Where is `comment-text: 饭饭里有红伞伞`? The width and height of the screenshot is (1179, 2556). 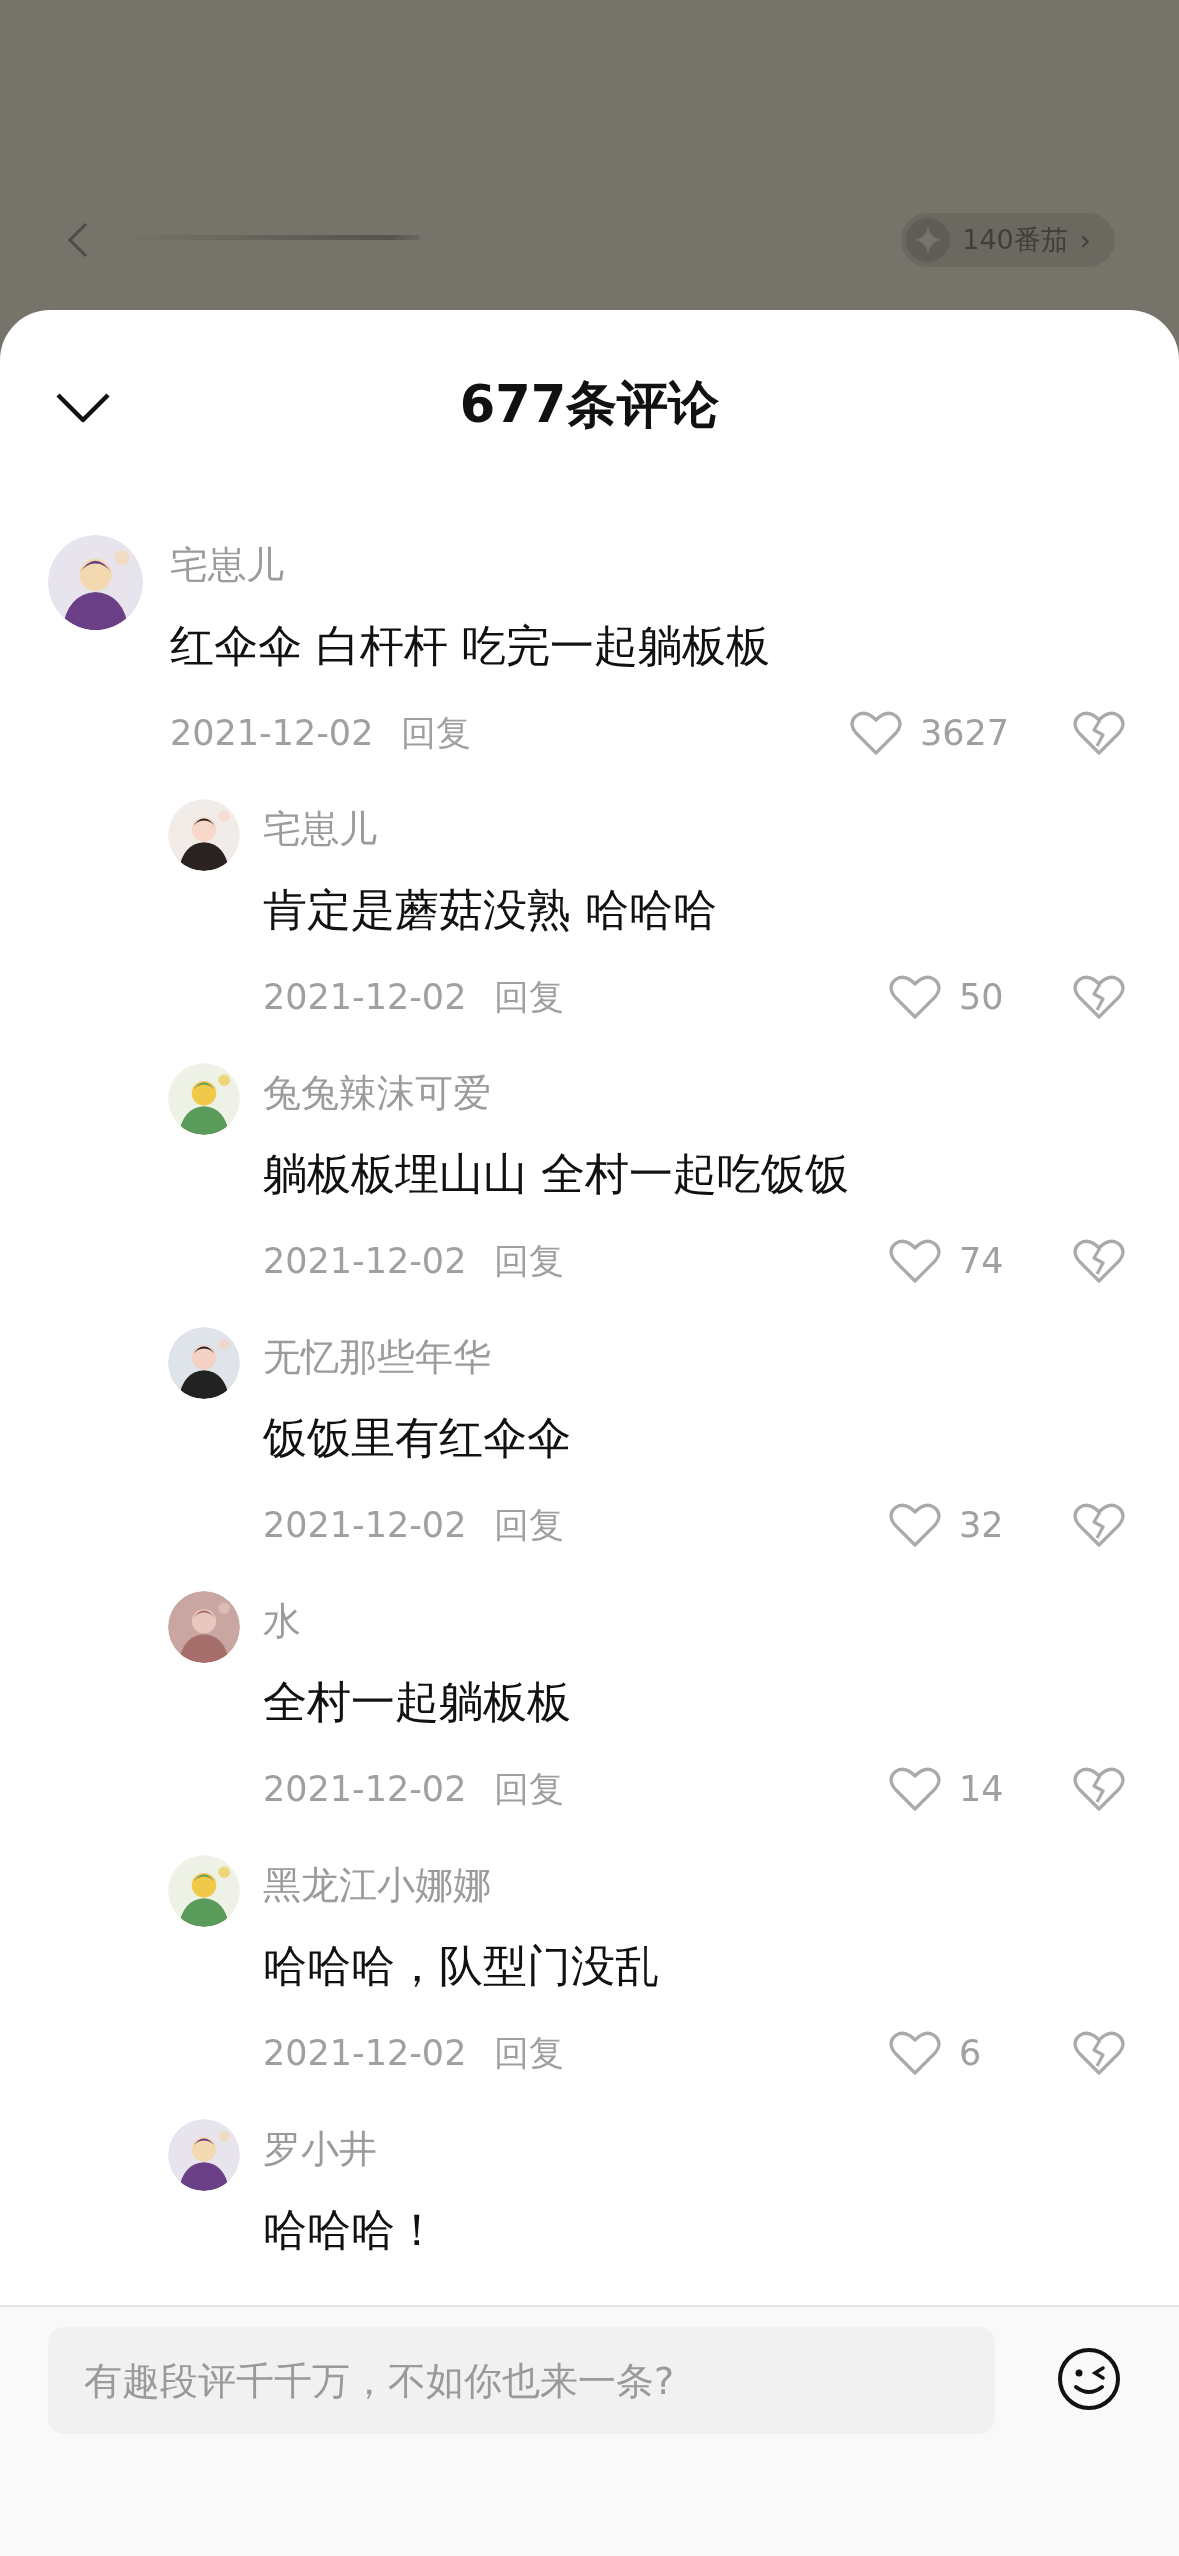
comment-text: 饭饭里有红伞伞 is located at coordinates (417, 1438).